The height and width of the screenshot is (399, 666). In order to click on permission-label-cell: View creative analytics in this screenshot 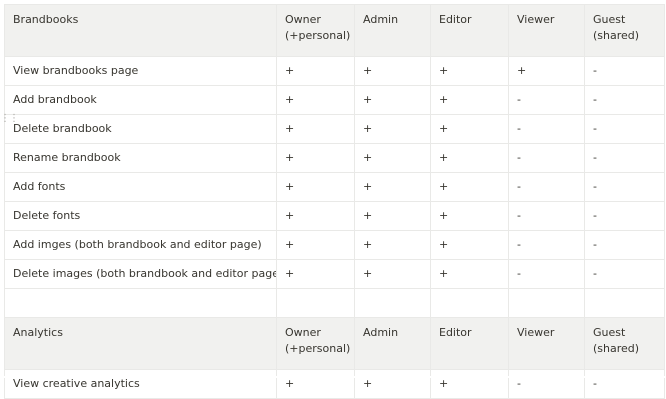, I will do `click(140, 384)`.